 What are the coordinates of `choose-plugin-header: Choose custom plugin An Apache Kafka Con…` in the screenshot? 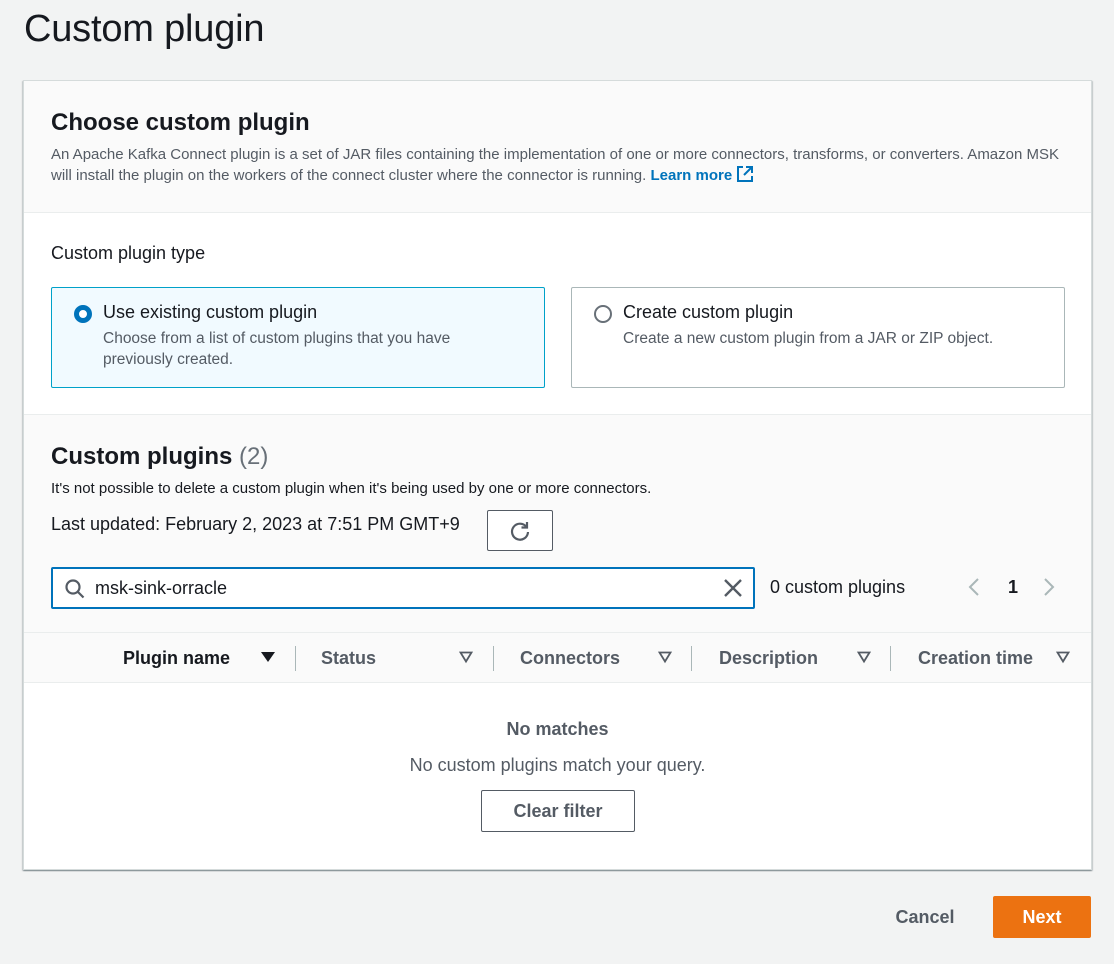 It's located at (557, 147).